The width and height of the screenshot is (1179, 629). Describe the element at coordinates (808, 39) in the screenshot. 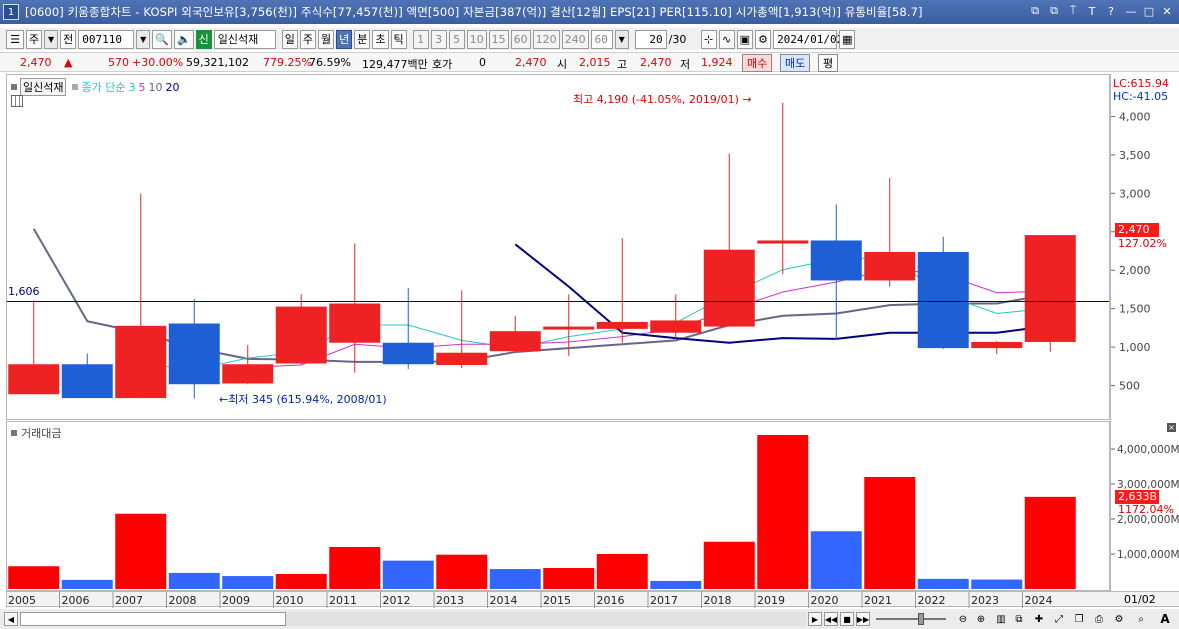

I see `date-input: 2024/01/02` at that location.